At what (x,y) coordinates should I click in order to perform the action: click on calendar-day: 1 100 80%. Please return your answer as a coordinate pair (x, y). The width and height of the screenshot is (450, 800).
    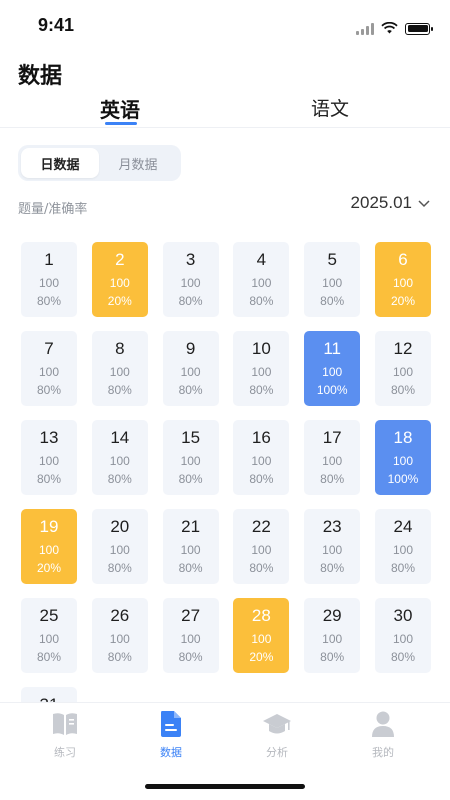
    Looking at the image, I should click on (49, 279).